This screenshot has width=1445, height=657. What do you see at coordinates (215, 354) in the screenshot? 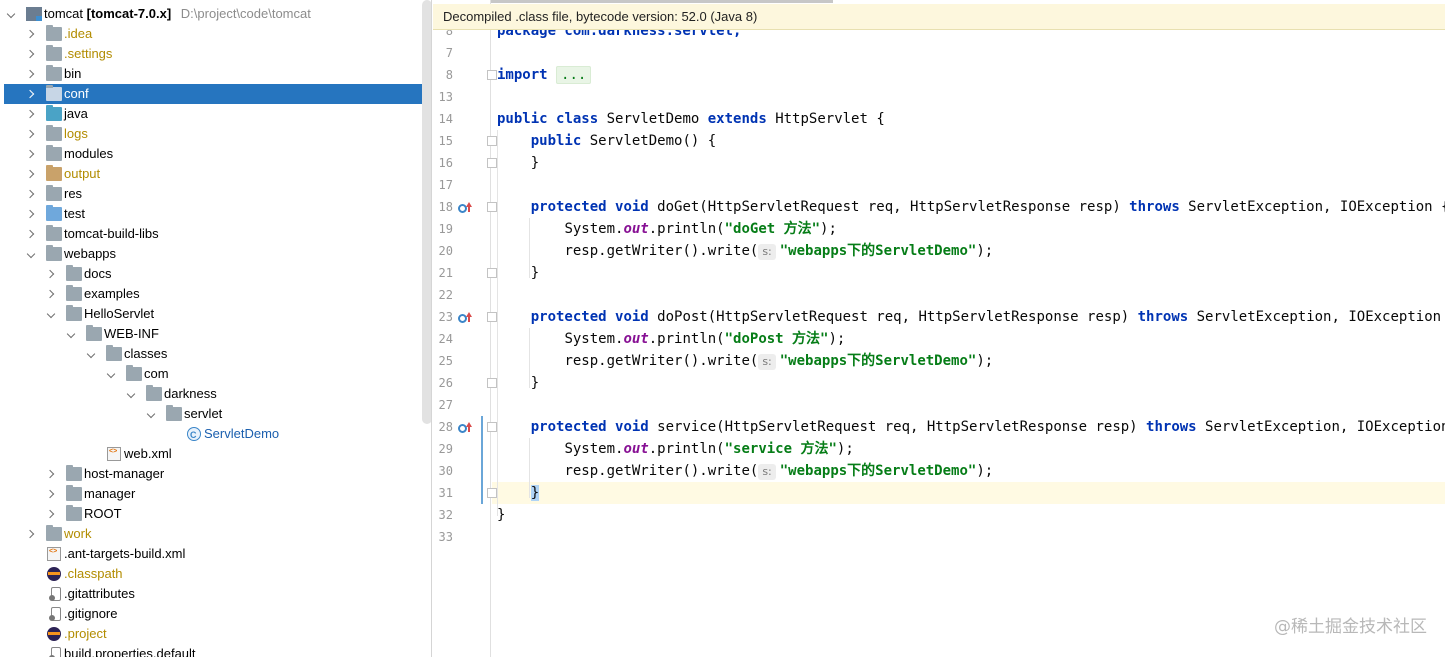
I see `tree-item-classes: classes` at bounding box center [215, 354].